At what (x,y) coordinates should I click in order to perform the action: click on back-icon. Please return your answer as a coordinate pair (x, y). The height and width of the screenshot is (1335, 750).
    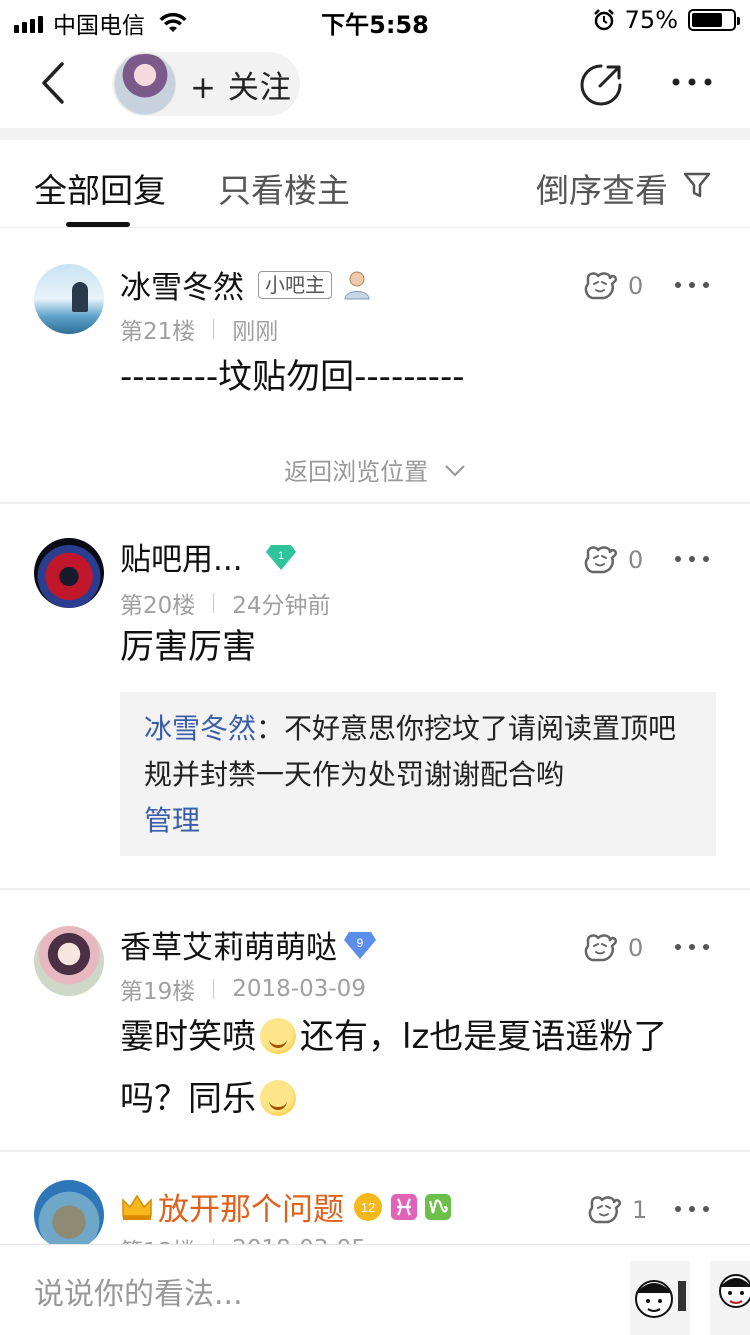
    Looking at the image, I should click on (54, 83).